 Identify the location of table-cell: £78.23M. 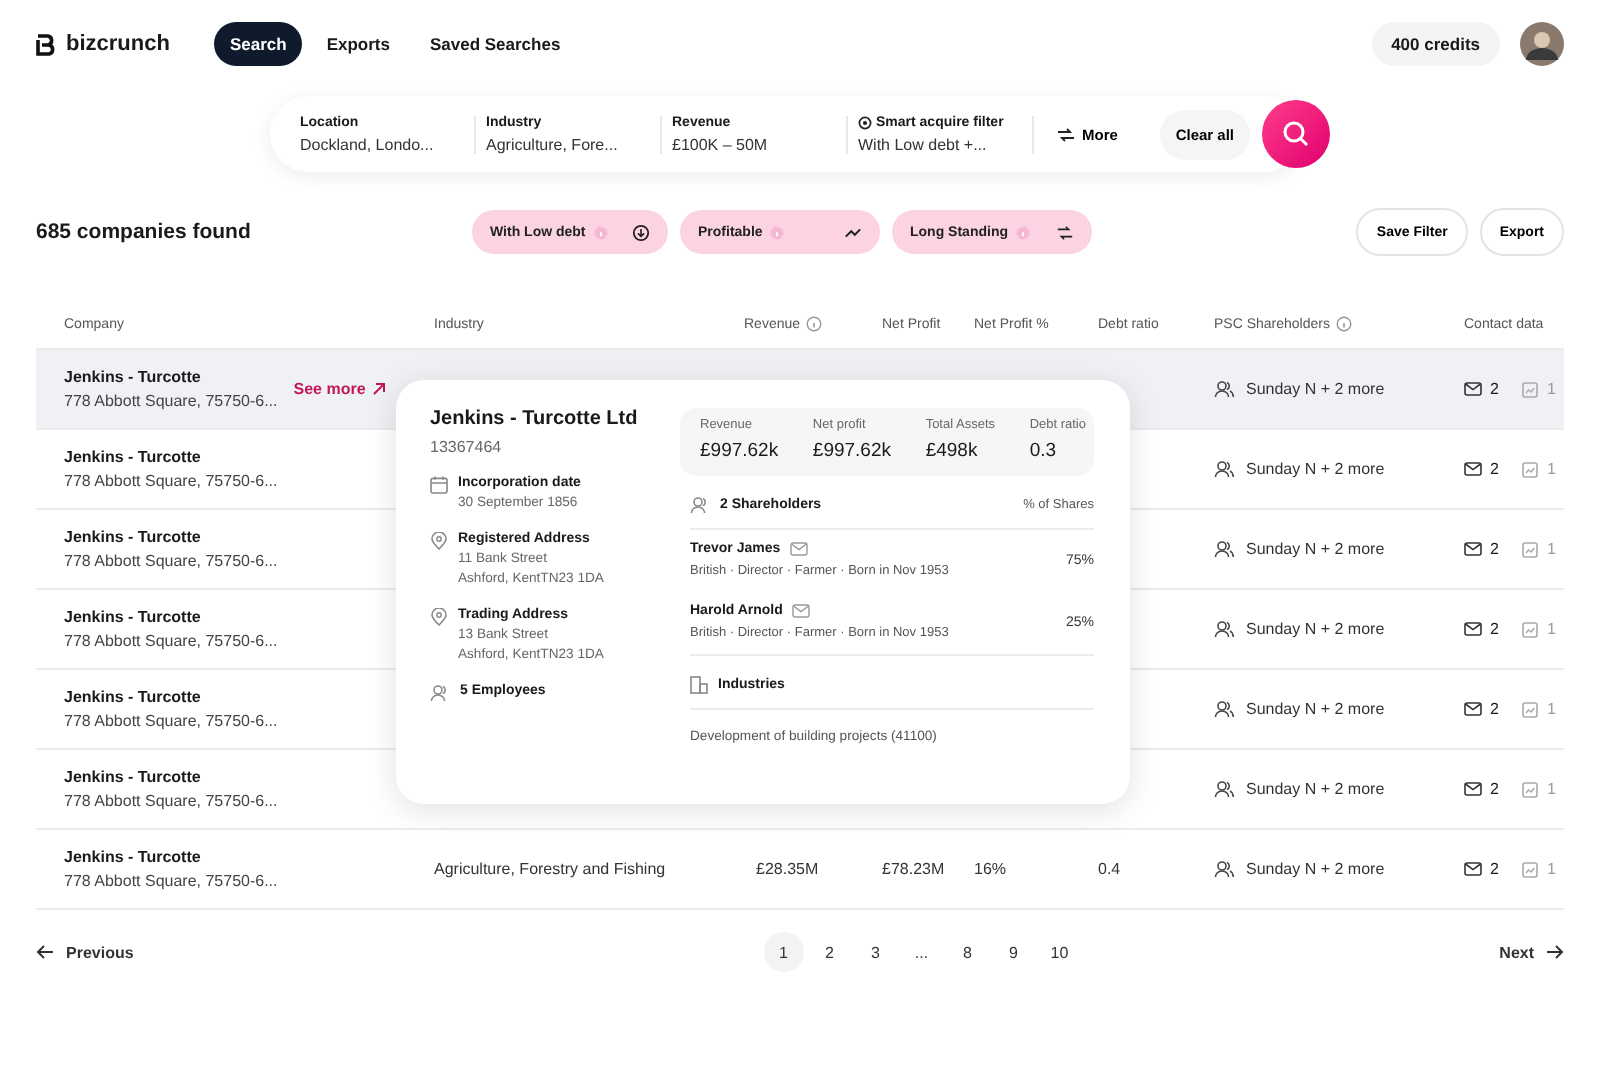
(913, 869).